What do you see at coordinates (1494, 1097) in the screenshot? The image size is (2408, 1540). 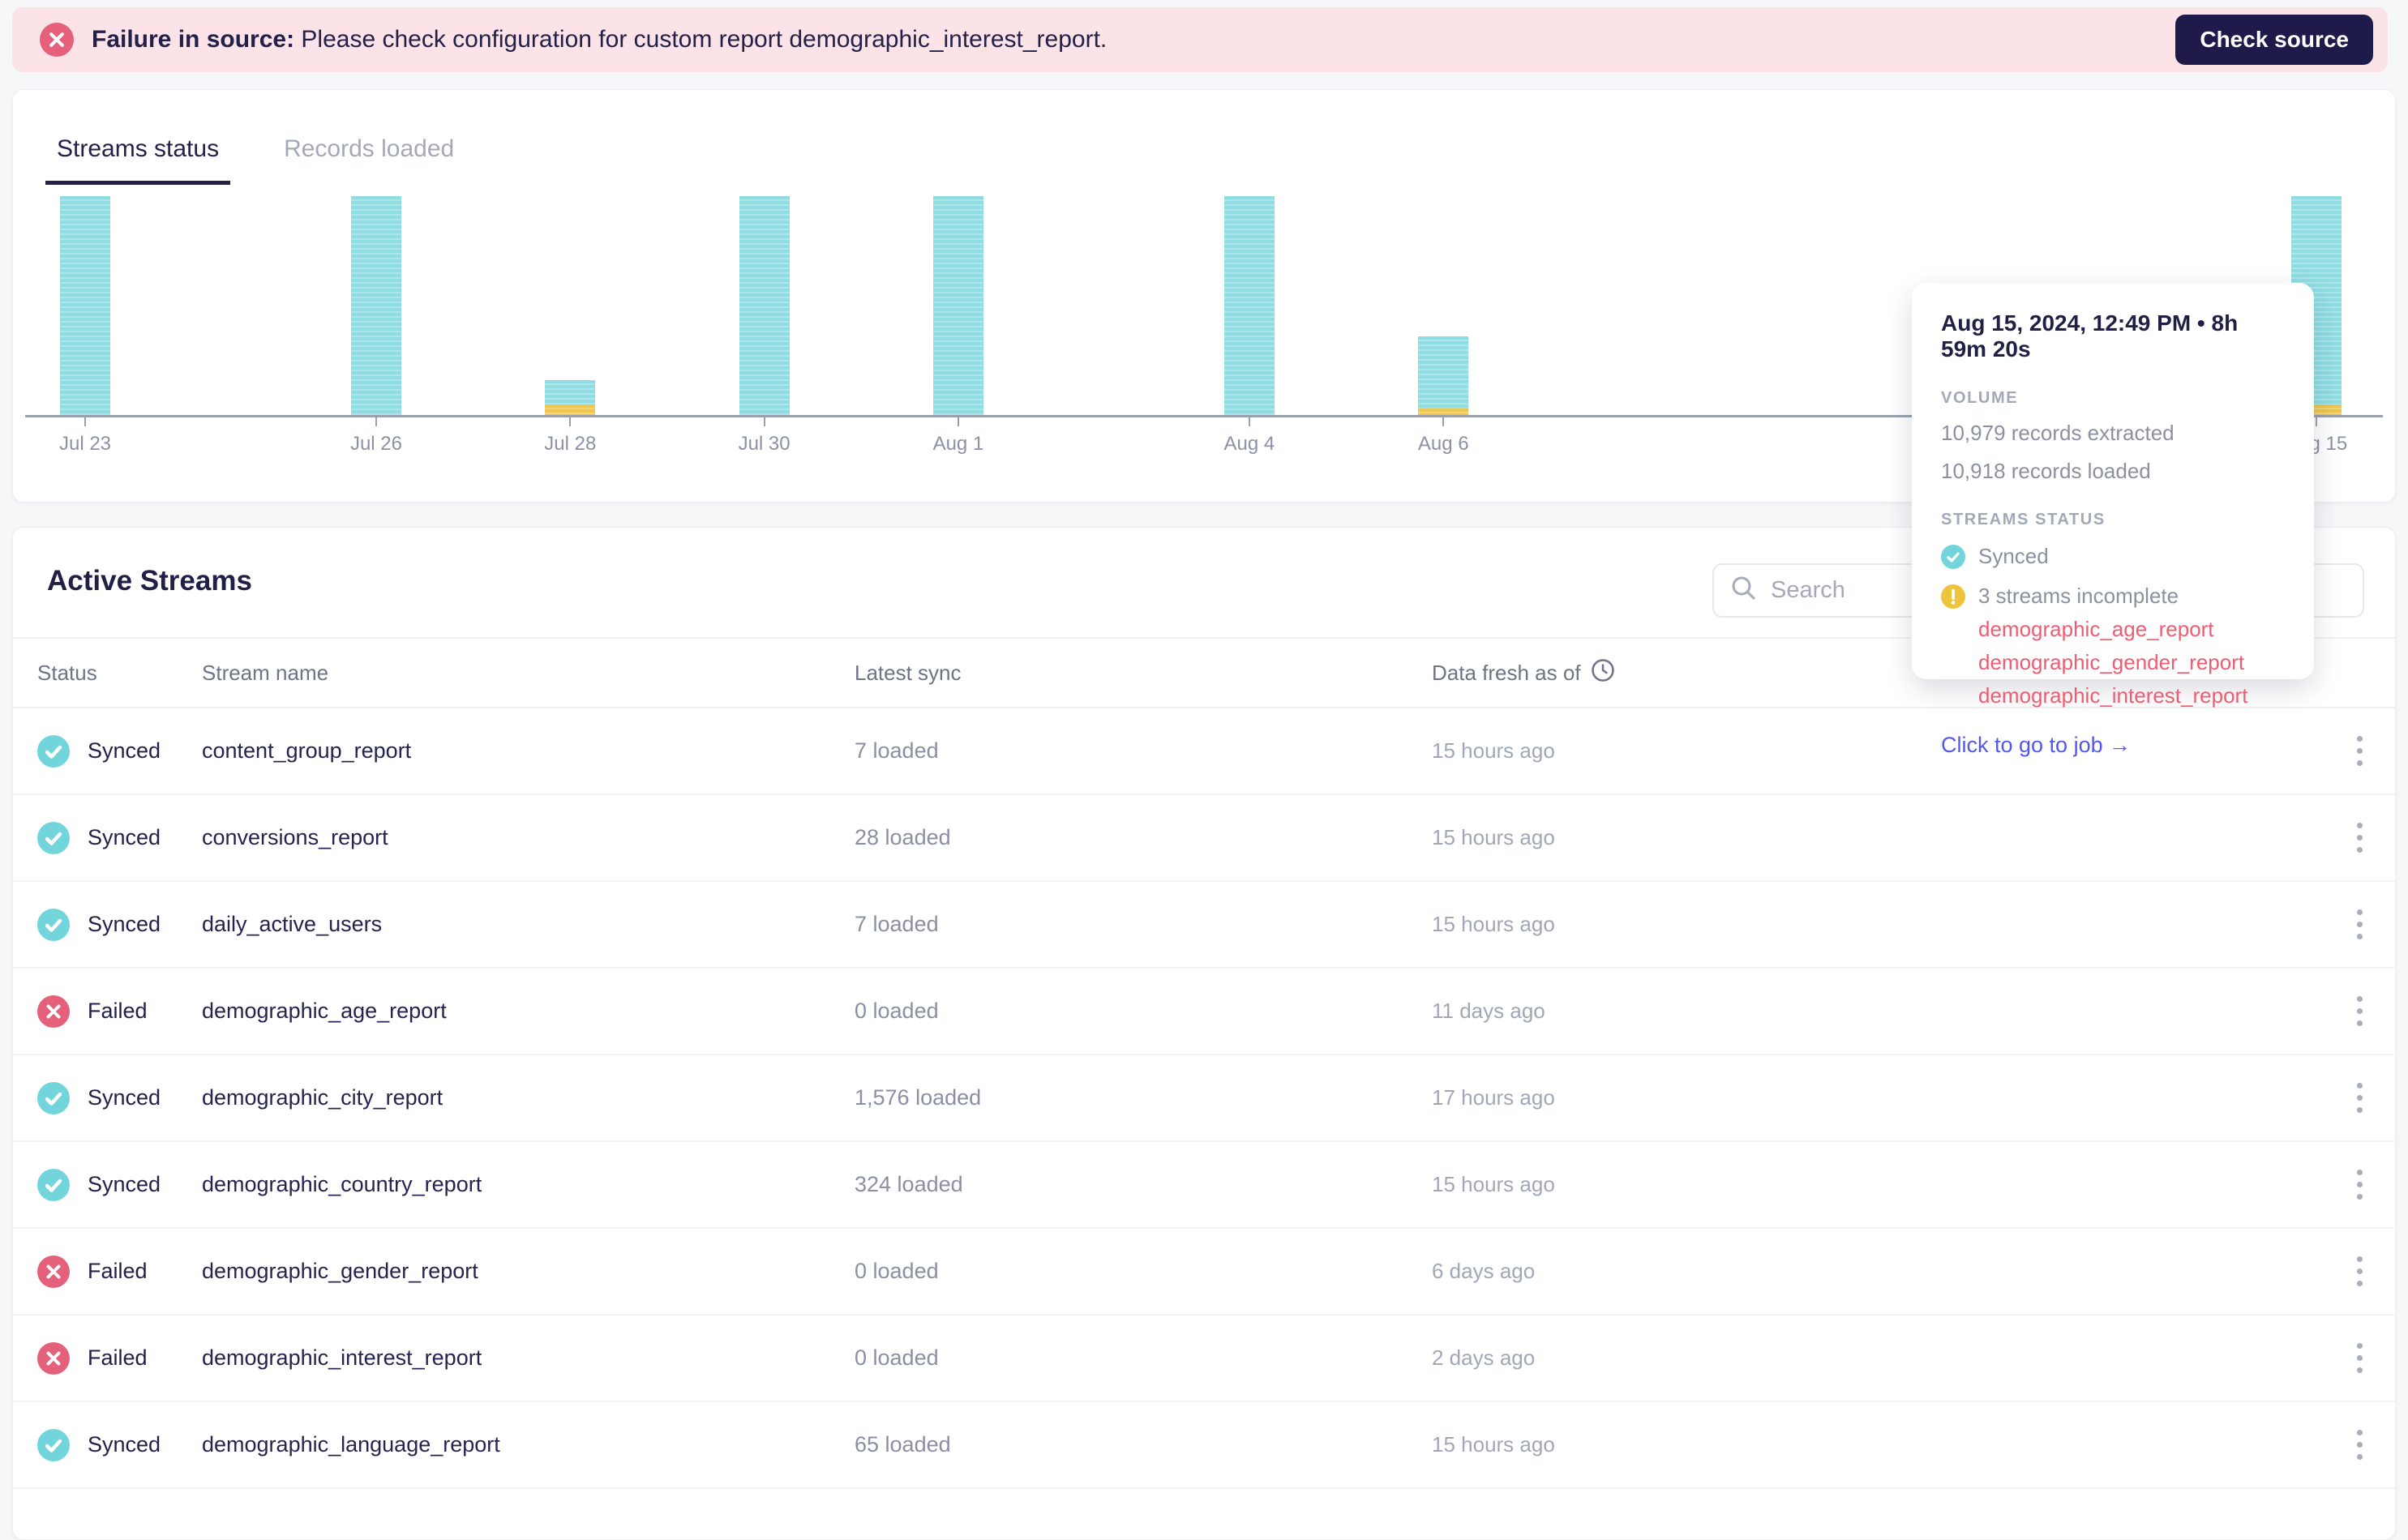 I see `data-fresh-value: 17 hours ago` at bounding box center [1494, 1097].